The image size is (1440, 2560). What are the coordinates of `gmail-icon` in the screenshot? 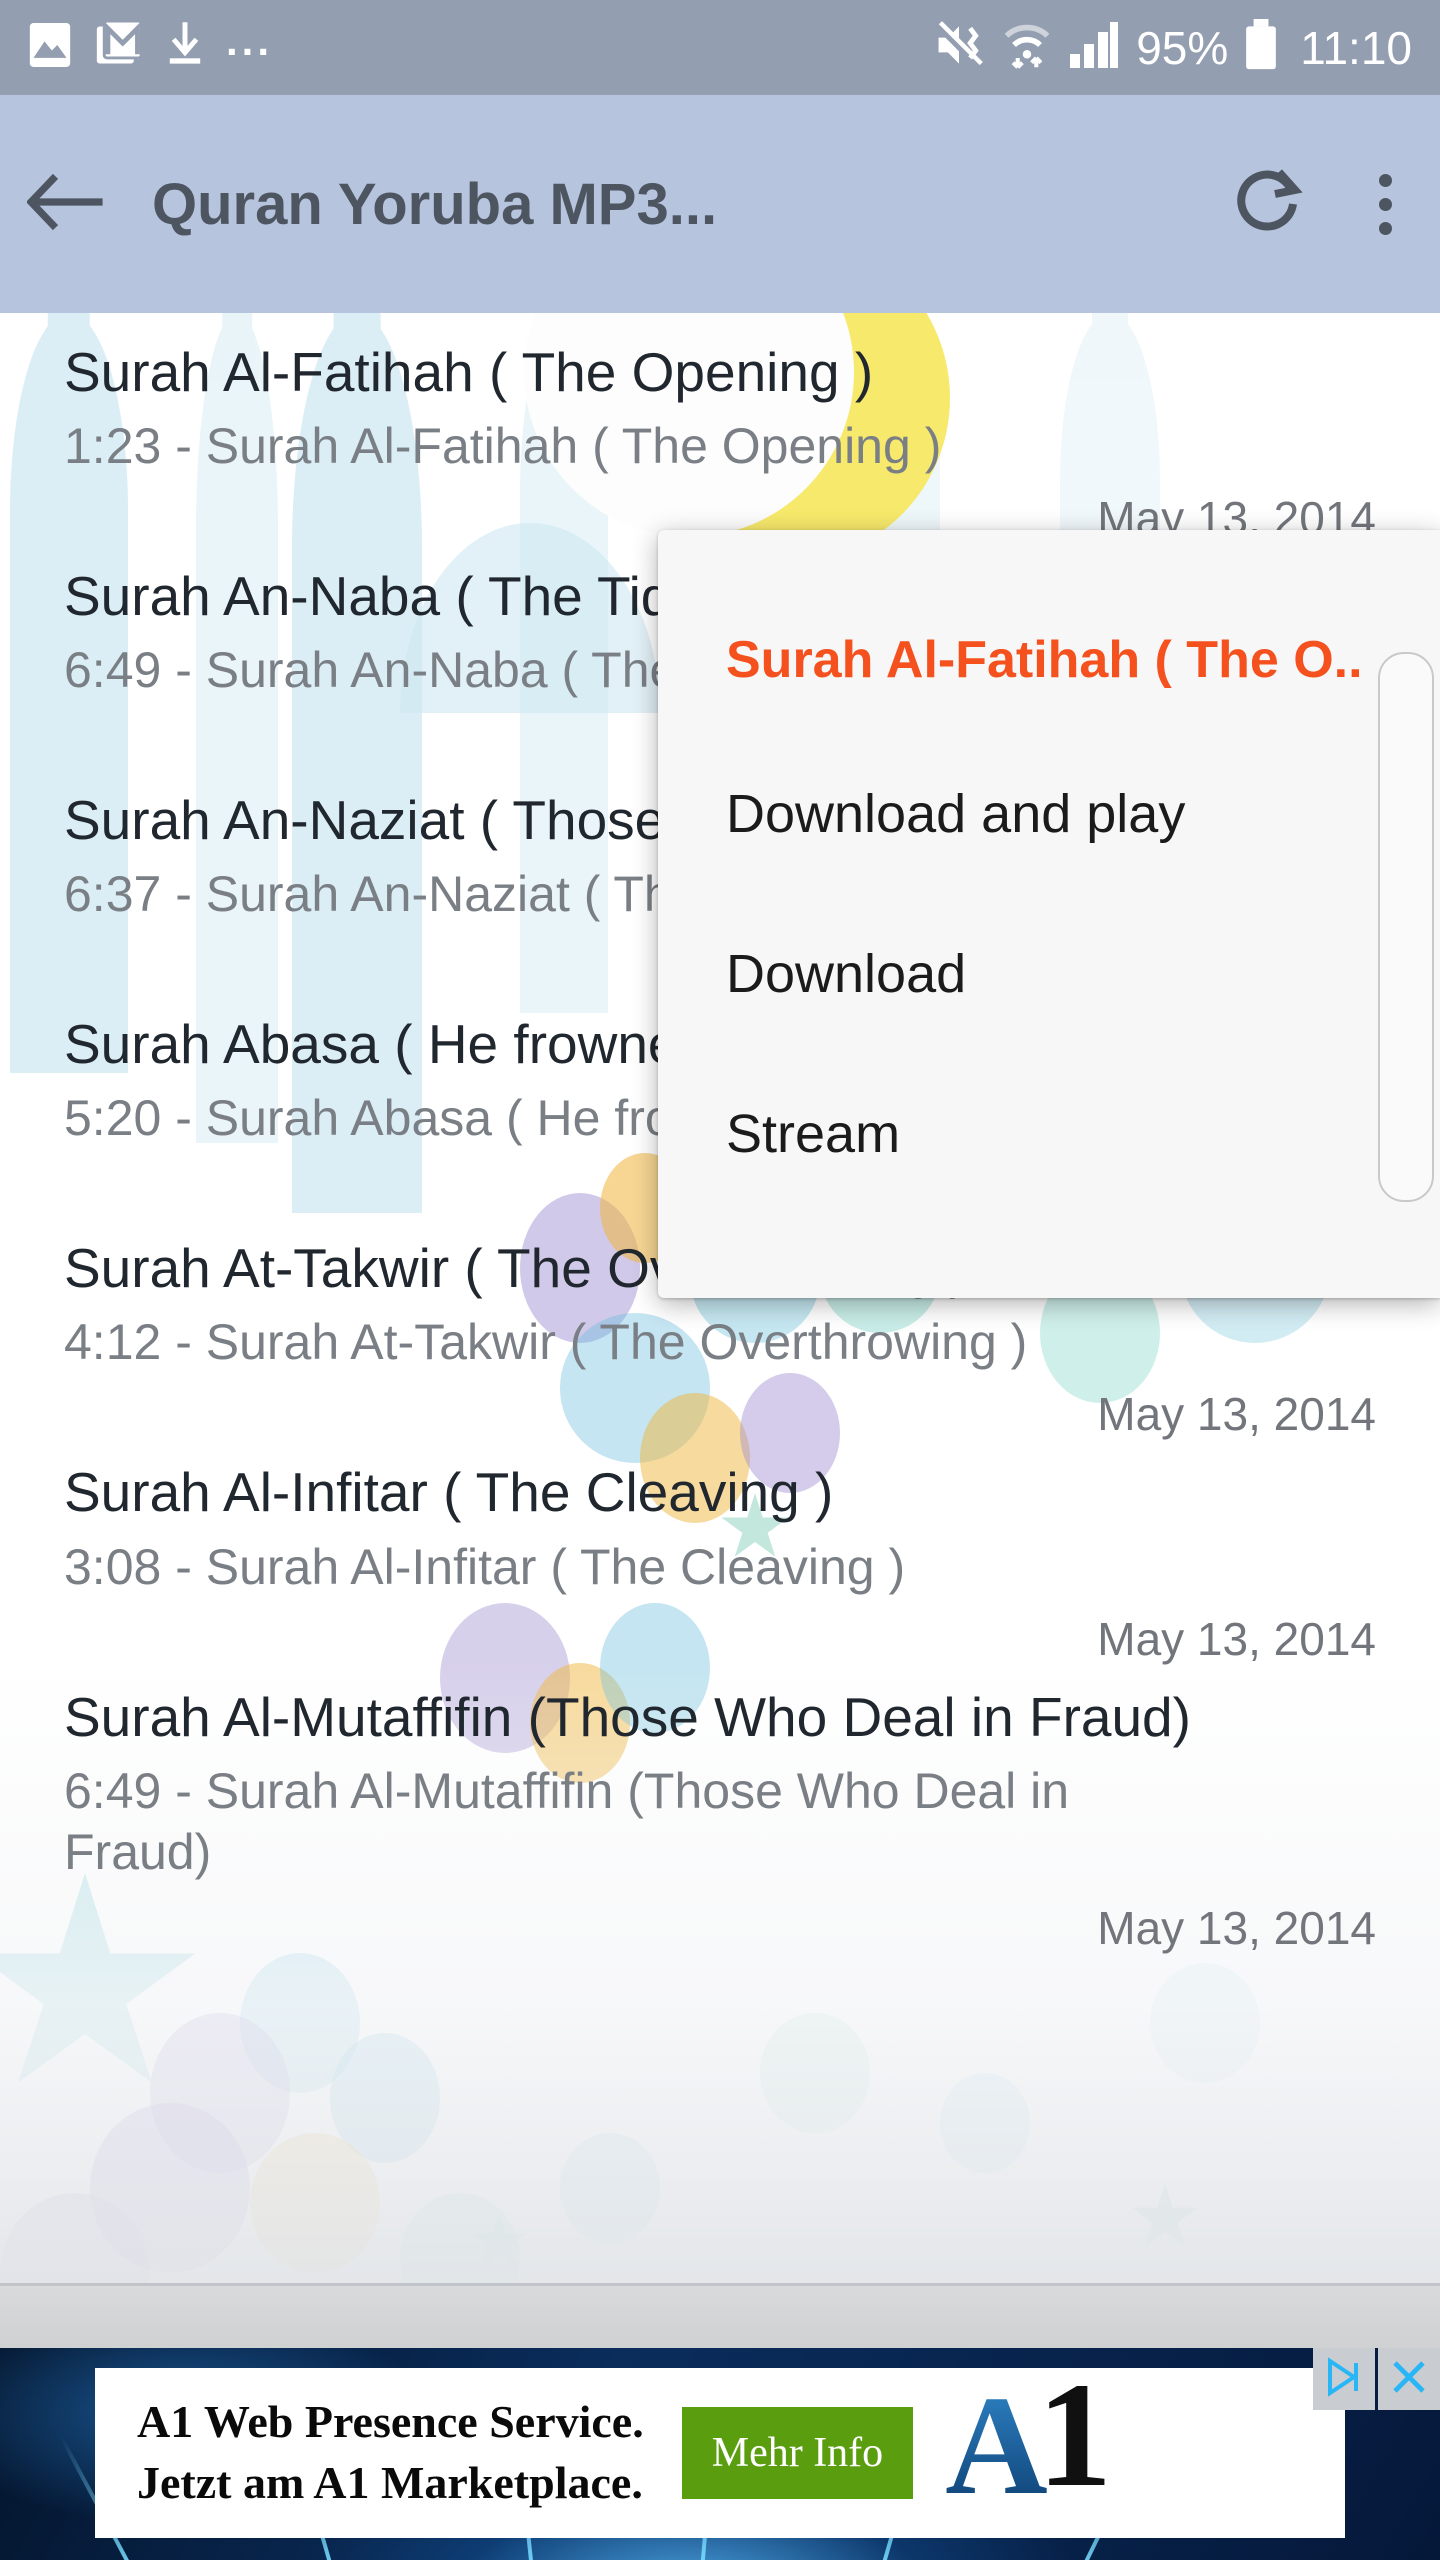 It's located at (119, 46).